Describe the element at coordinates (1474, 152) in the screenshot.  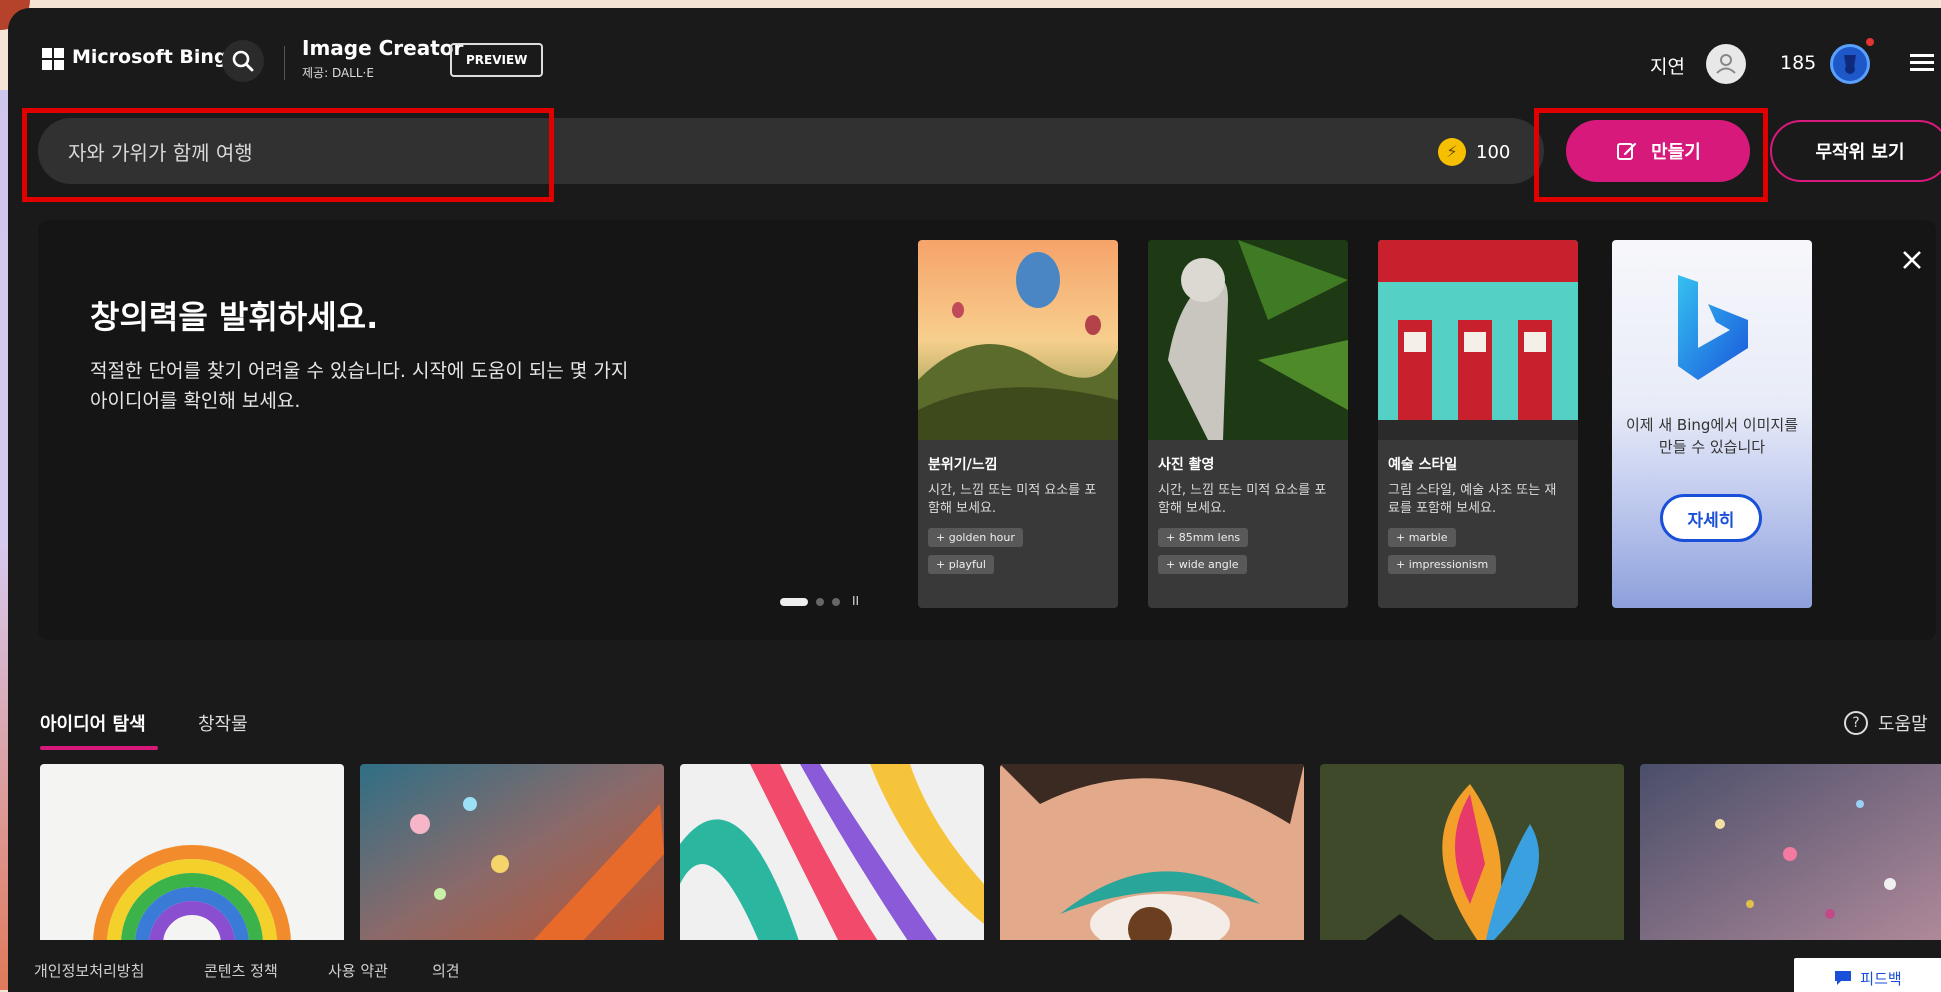
I see `boost-counter: ⚡ 100` at that location.